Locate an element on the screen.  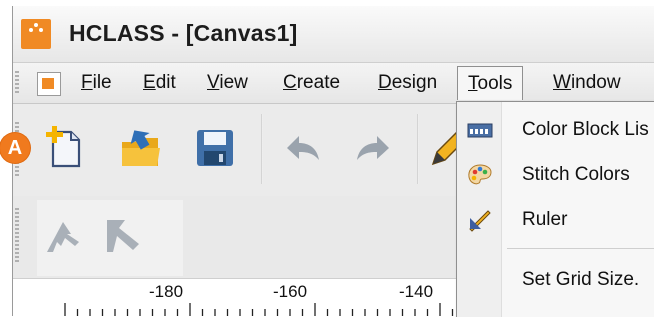
document-menu-icon is located at coordinates (49, 84).